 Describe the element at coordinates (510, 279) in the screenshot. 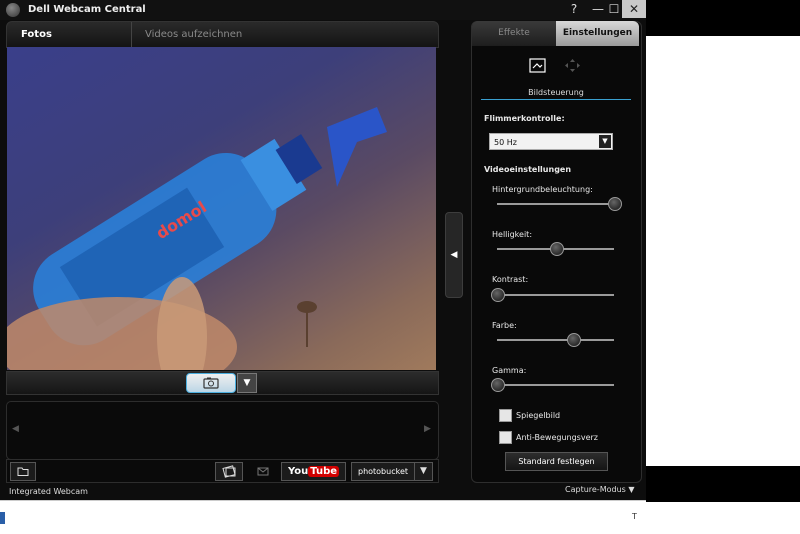

I see `slider-label-kontrast: Kontrast:` at that location.